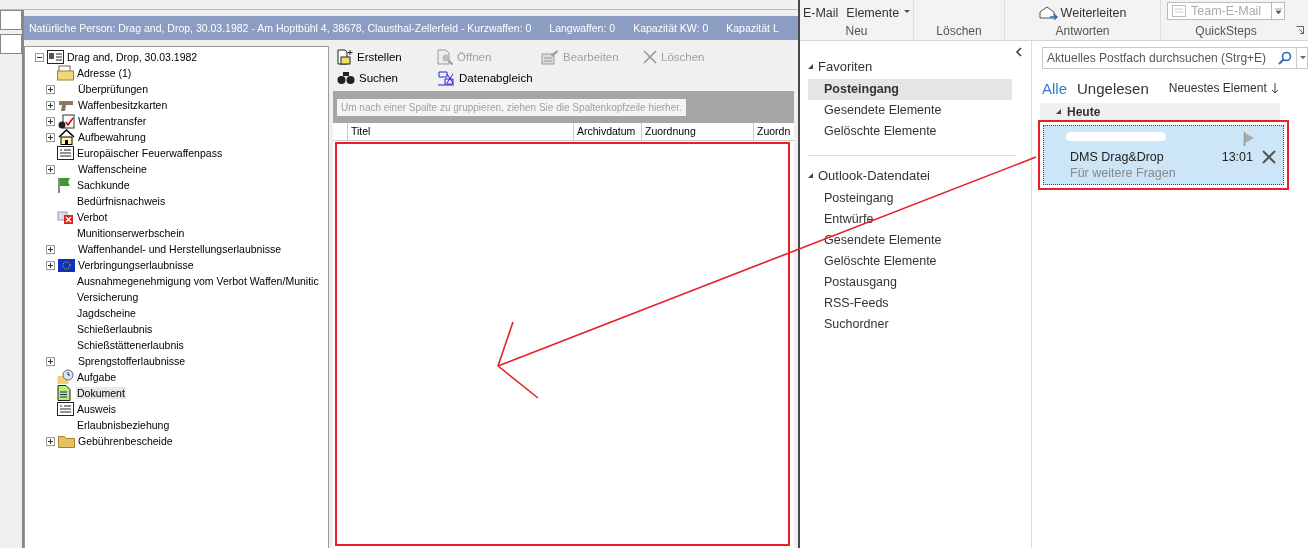 This screenshot has width=1308, height=548. Describe the element at coordinates (123, 425) in the screenshot. I see `tree-item: Erlaubnisbeziehung` at that location.